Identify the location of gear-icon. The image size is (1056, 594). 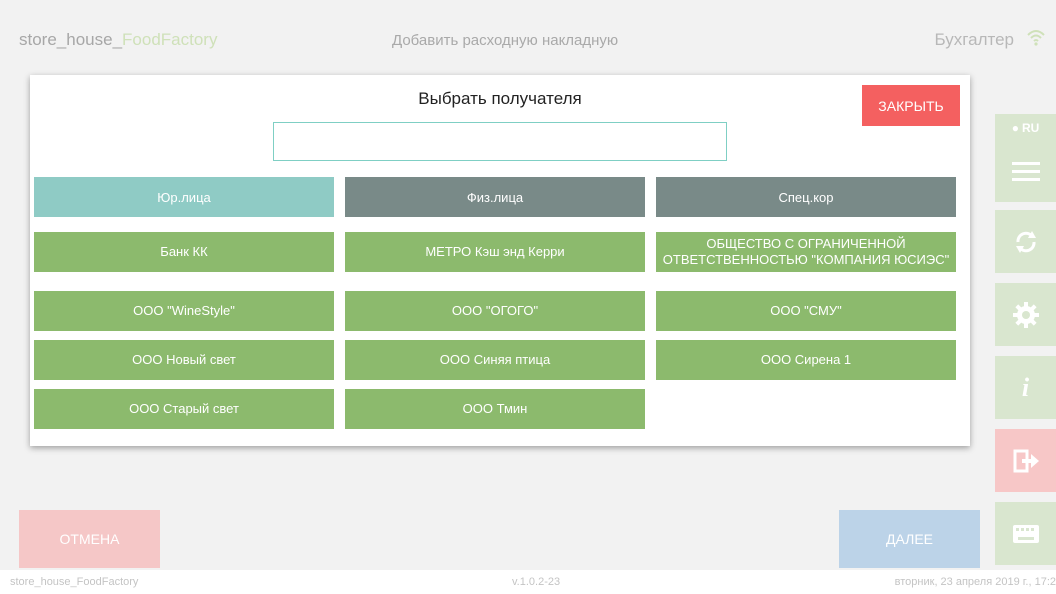
(1025, 314).